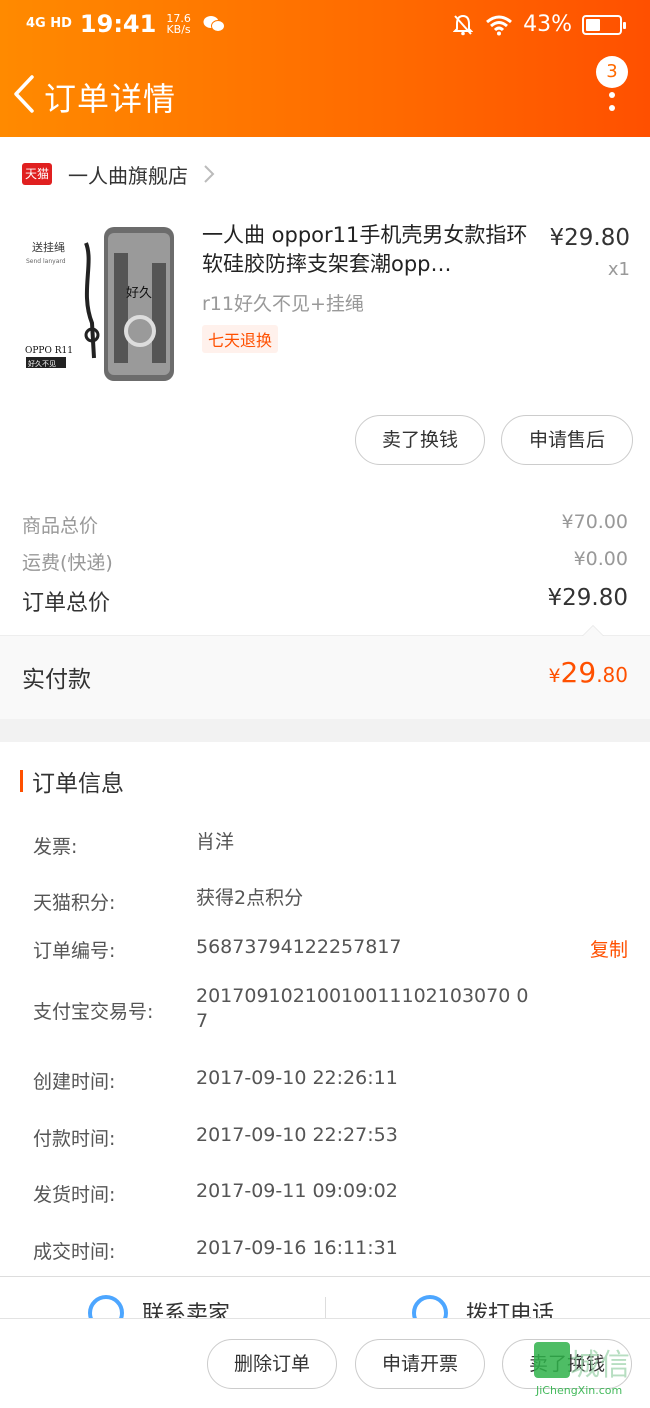  I want to click on battery-icon, so click(604, 24).